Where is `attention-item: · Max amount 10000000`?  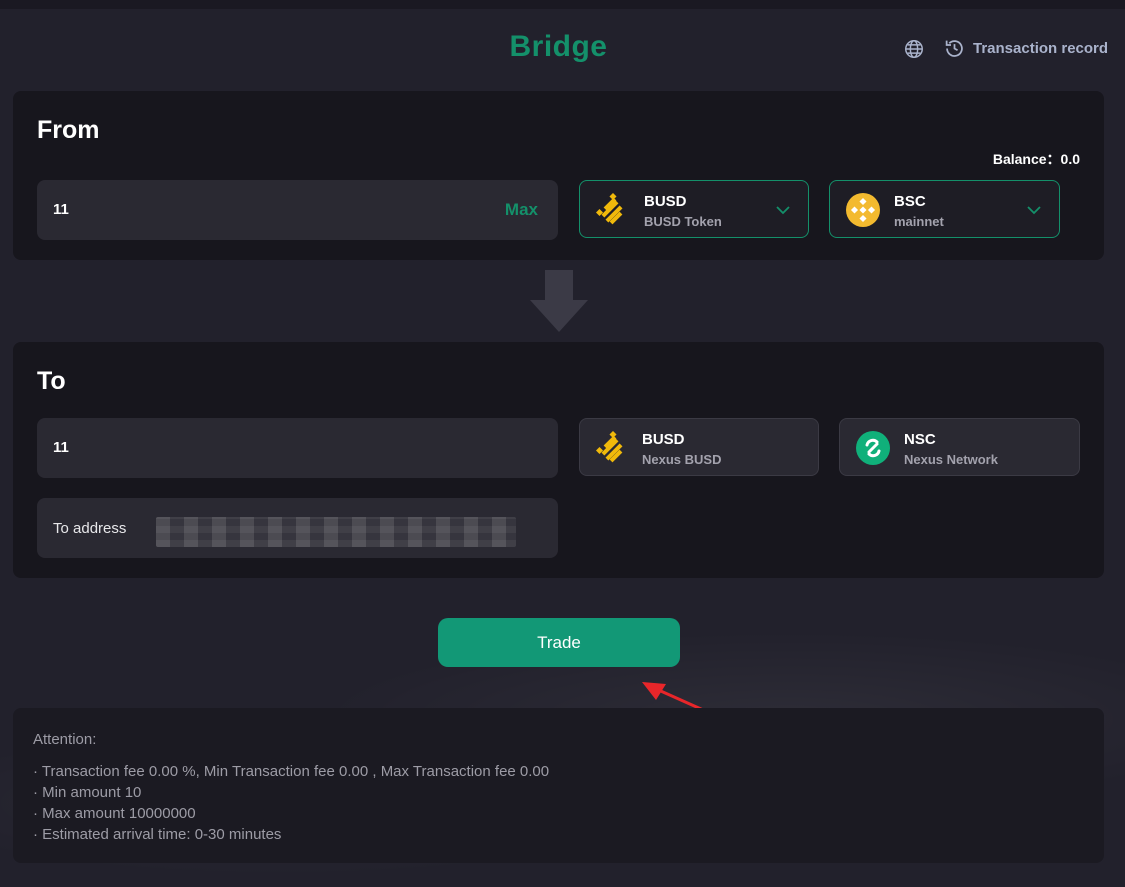
attention-item: · Max amount 10000000 is located at coordinates (114, 813).